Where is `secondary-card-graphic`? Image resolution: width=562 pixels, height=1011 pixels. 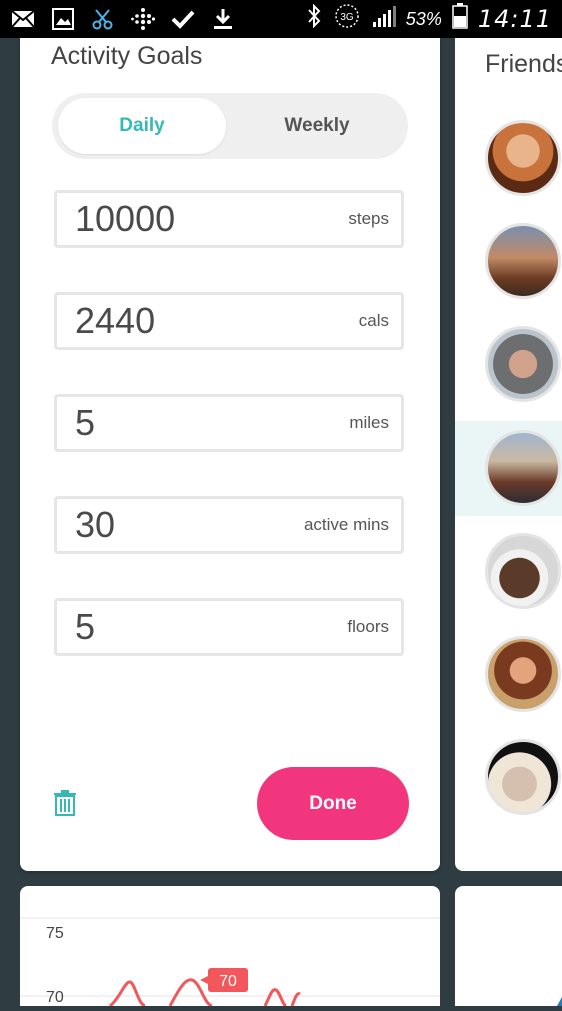 secondary-card-graphic is located at coordinates (559, 1001).